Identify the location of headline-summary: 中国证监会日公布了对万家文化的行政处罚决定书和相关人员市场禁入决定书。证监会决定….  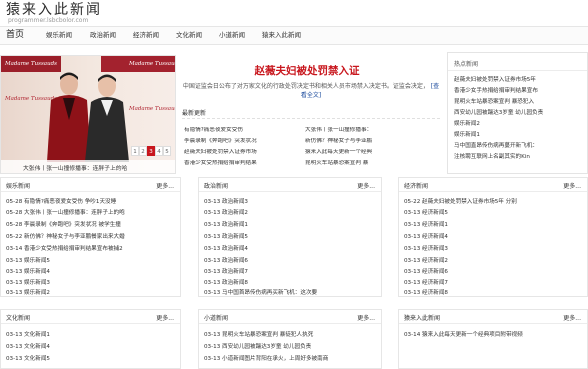
(311, 91).